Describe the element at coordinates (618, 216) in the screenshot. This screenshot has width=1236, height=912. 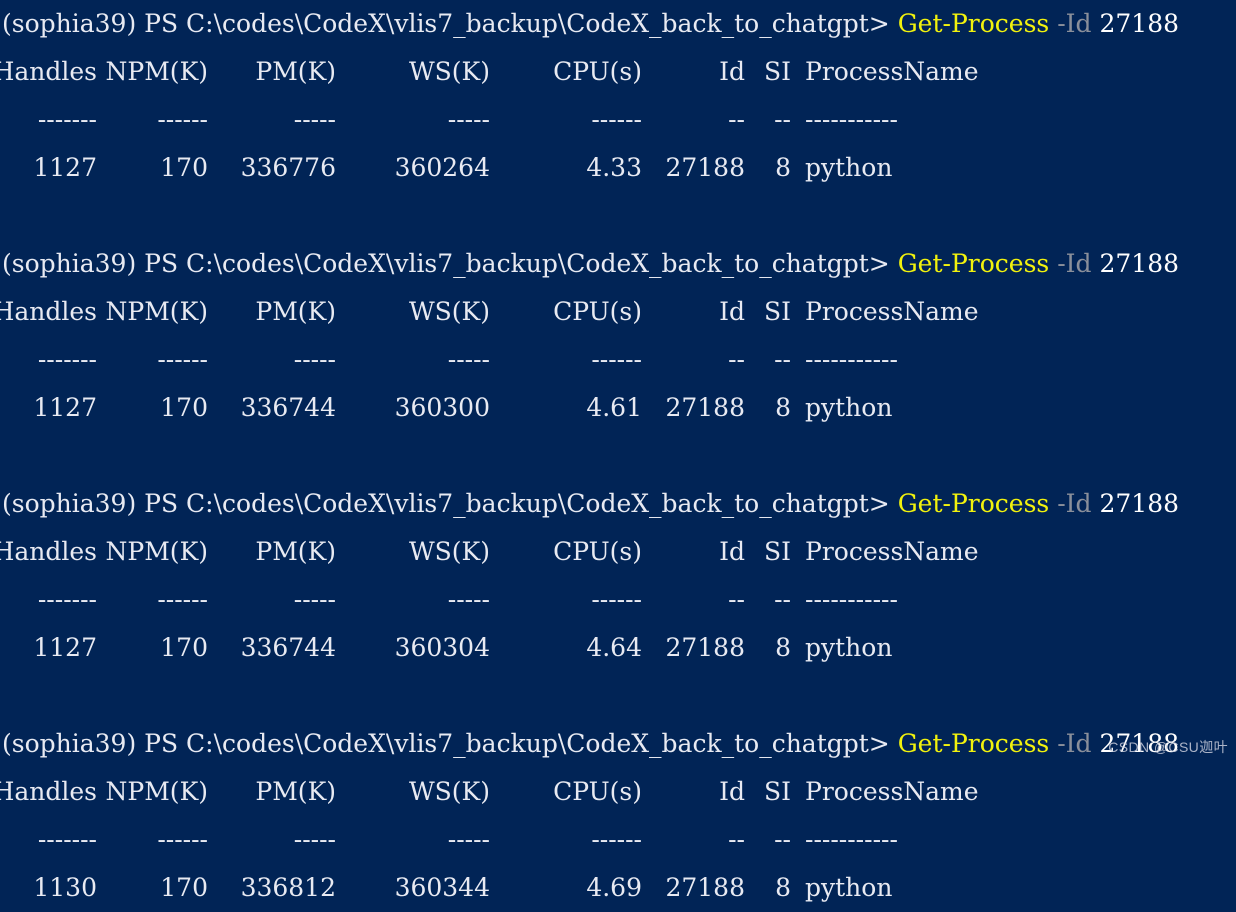
I see `block-separator` at that location.